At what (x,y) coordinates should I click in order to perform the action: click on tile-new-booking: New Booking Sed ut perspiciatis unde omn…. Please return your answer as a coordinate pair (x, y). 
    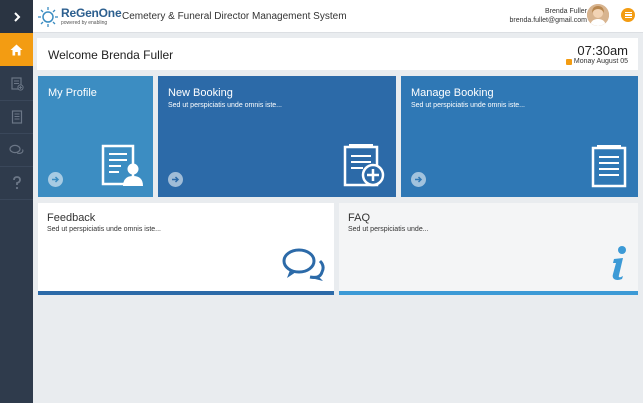
    Looking at the image, I should click on (277, 136).